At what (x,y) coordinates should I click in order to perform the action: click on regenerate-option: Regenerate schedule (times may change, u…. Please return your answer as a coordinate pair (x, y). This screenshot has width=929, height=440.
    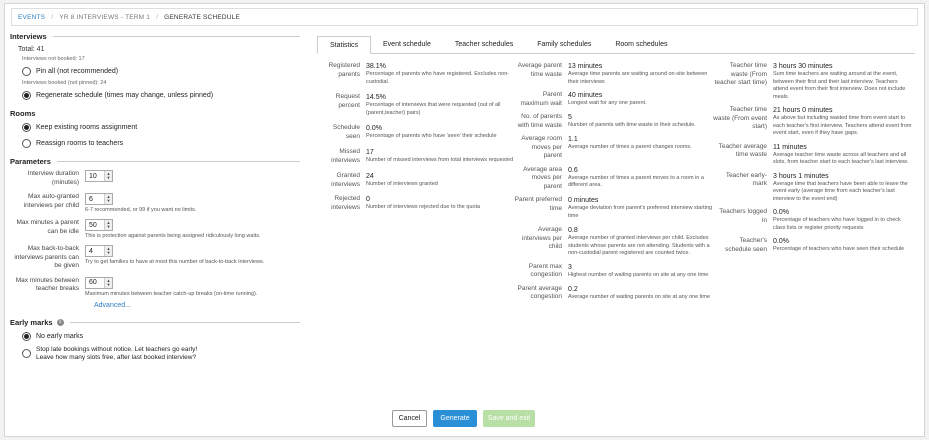
    Looking at the image, I should click on (161, 95).